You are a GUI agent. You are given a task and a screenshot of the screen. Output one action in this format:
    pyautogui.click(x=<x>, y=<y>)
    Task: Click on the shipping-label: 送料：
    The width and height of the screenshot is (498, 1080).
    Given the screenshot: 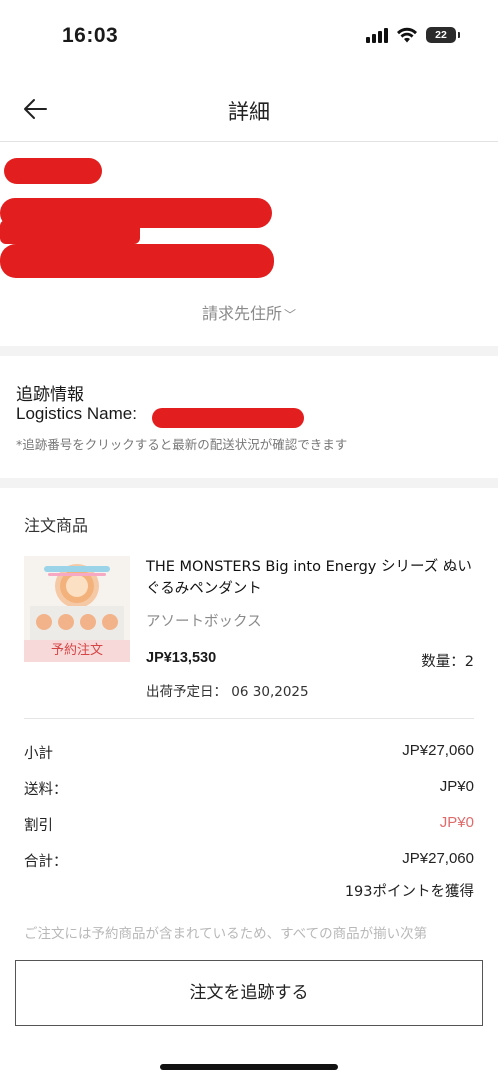 What is the action you would take?
    pyautogui.click(x=46, y=790)
    